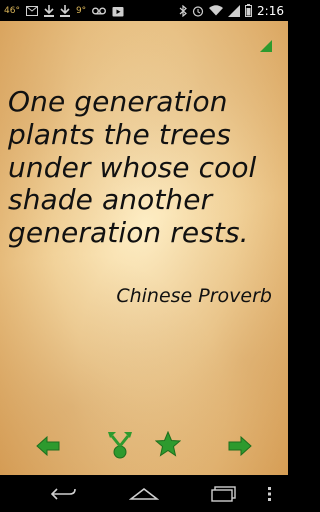 The height and width of the screenshot is (512, 320). What do you see at coordinates (266, 44) in the screenshot?
I see `corner-triangle-icon` at bounding box center [266, 44].